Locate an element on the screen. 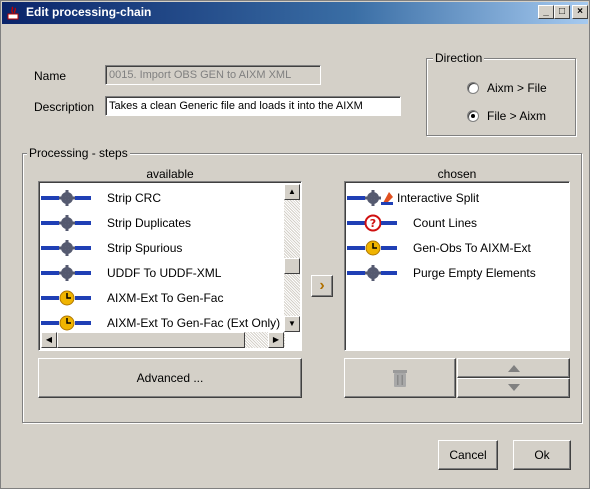 This screenshot has width=590, height=489. close-button: × is located at coordinates (580, 12).